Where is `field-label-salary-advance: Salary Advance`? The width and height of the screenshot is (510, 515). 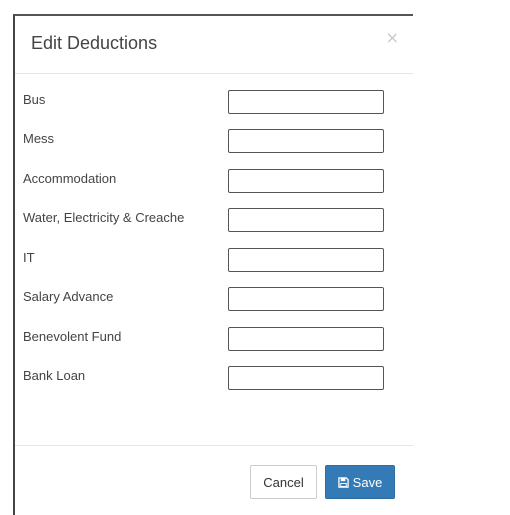
field-label-salary-advance: Salary Advance is located at coordinates (68, 296).